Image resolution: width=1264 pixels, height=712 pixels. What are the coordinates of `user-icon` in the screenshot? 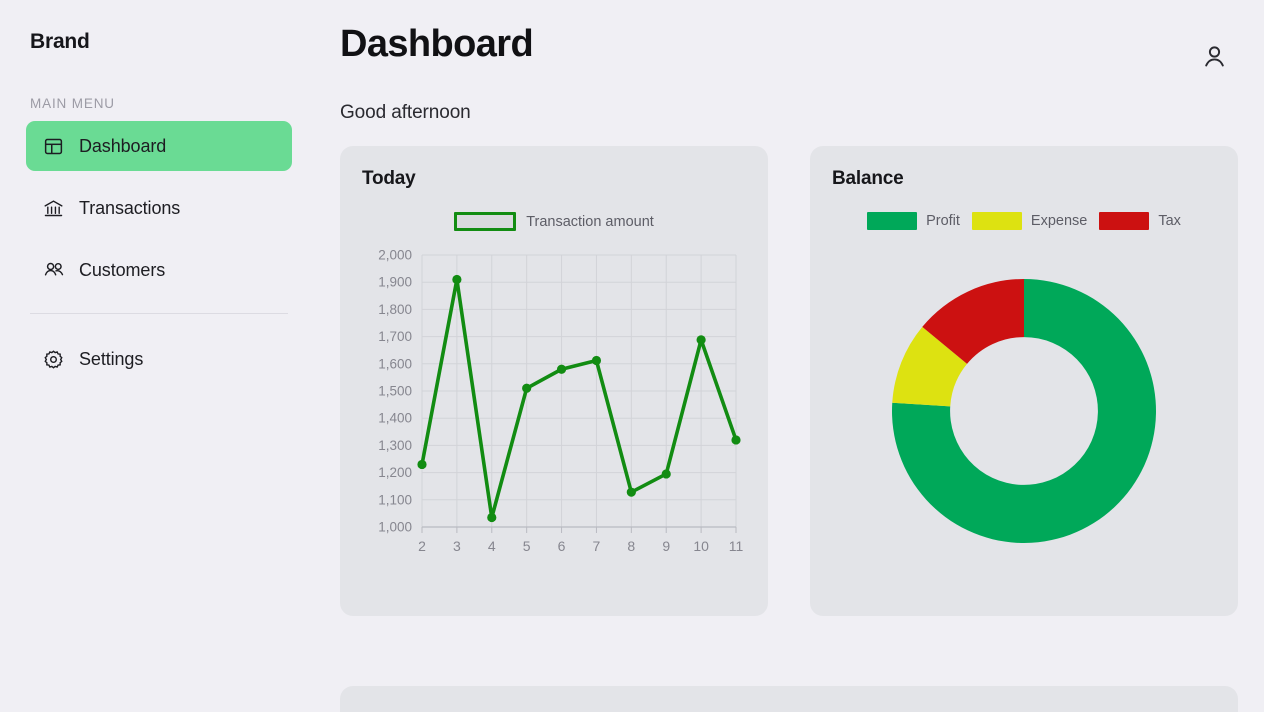 It's located at (1214, 58).